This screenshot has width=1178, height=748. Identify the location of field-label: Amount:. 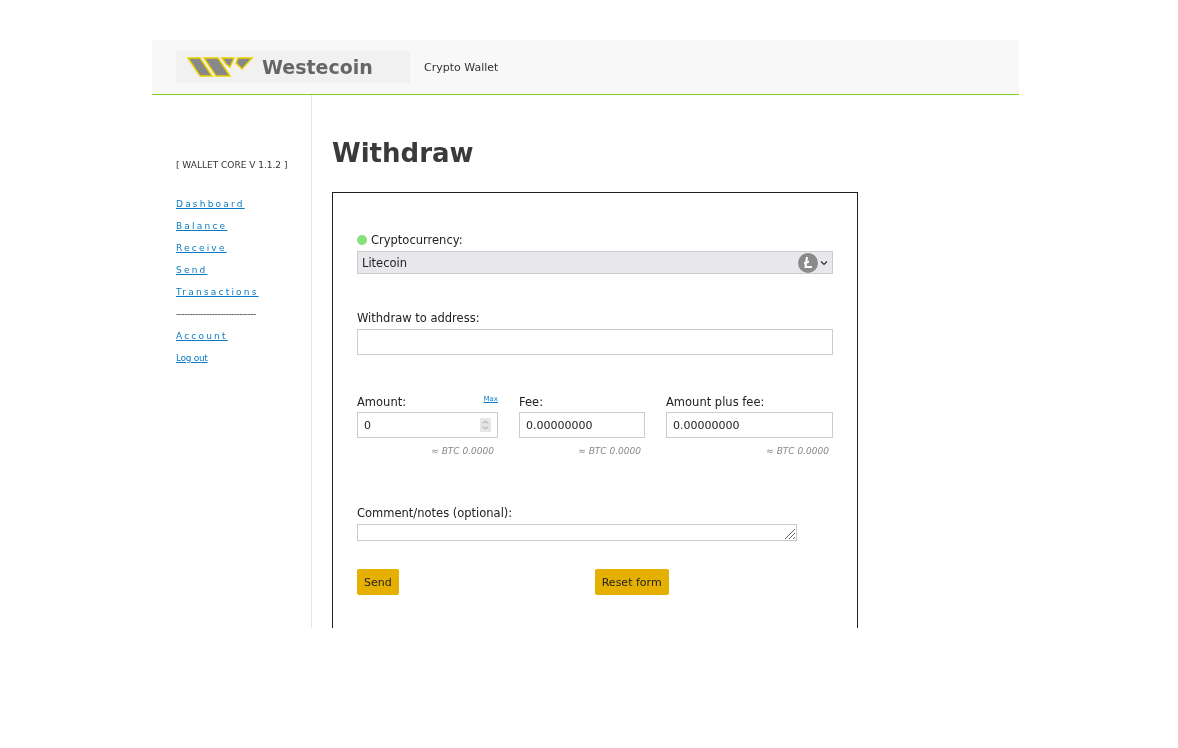
(382, 402).